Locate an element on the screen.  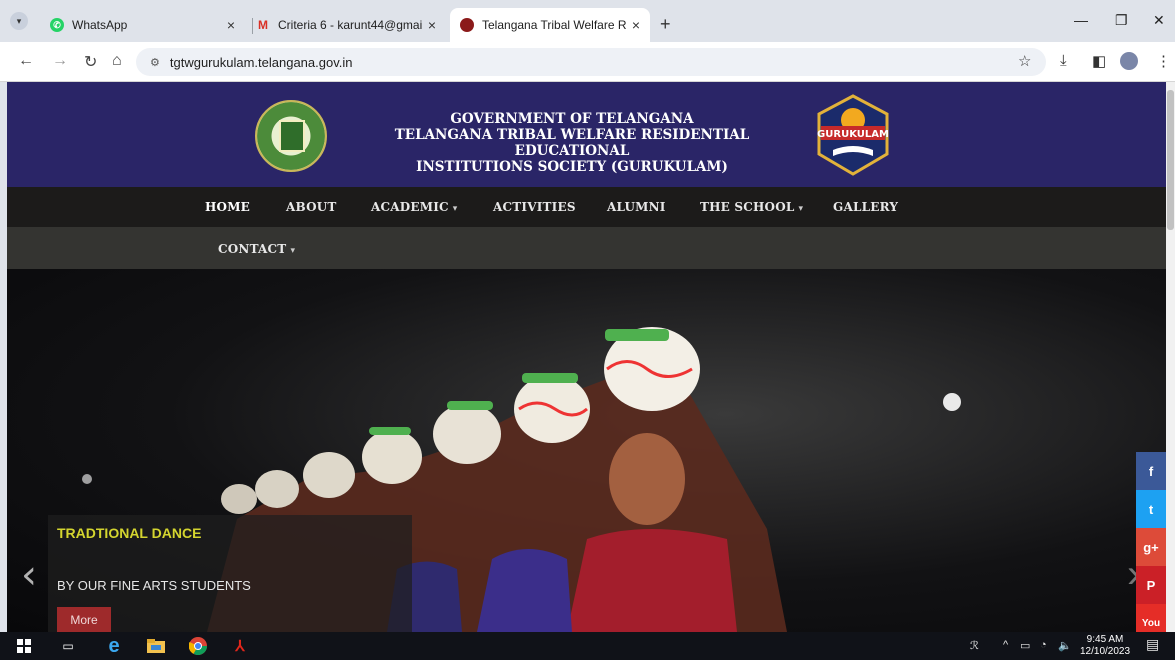
nav-academic: ACADEMIC ▾ is located at coordinates (414, 207).